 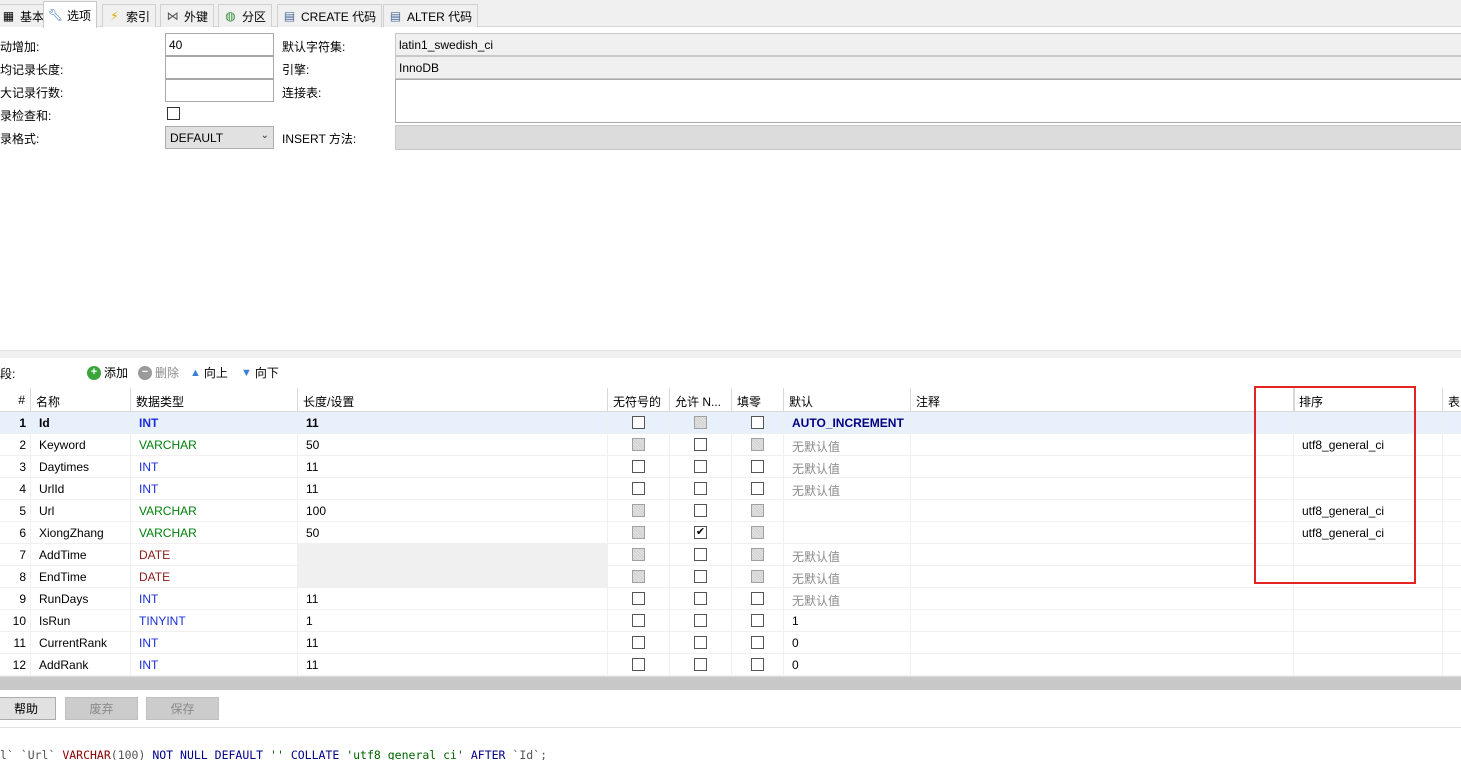 I want to click on header-zerofill: 填零, so click(x=758, y=400).